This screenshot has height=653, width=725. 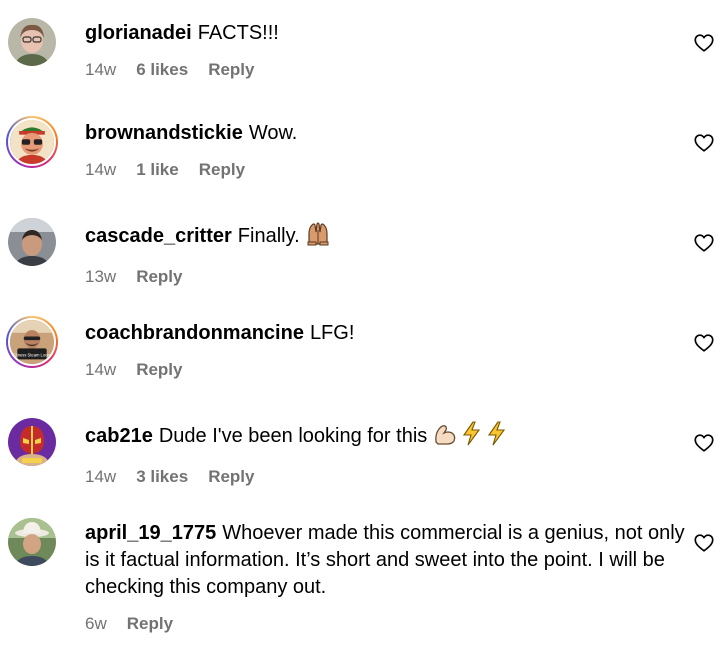 What do you see at coordinates (293, 436) in the screenshot?
I see `comment-content: Dude I've been looking for this` at bounding box center [293, 436].